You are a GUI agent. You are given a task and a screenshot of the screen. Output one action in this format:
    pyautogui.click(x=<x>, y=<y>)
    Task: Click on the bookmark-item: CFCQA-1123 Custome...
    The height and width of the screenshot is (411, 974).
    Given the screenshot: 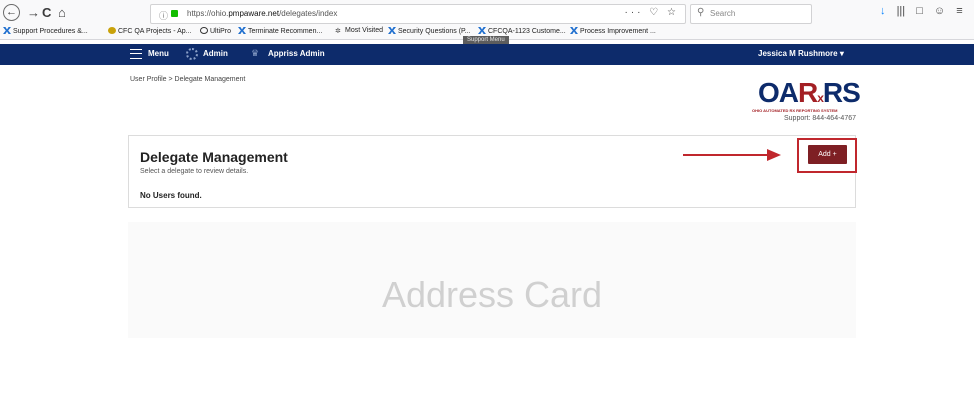 What is the action you would take?
    pyautogui.click(x=522, y=31)
    